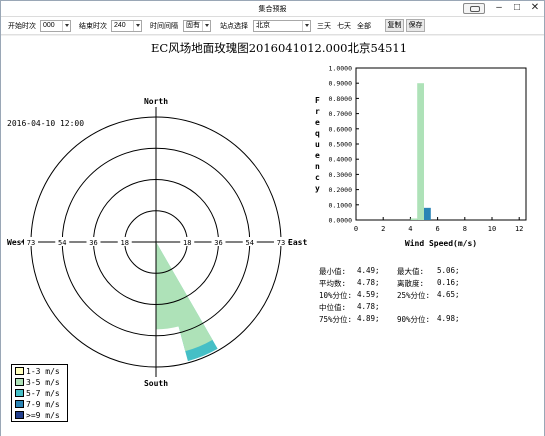 The height and width of the screenshot is (436, 545). What do you see at coordinates (317, 144) in the screenshot?
I see `y-axis-label: Frequency` at bounding box center [317, 144].